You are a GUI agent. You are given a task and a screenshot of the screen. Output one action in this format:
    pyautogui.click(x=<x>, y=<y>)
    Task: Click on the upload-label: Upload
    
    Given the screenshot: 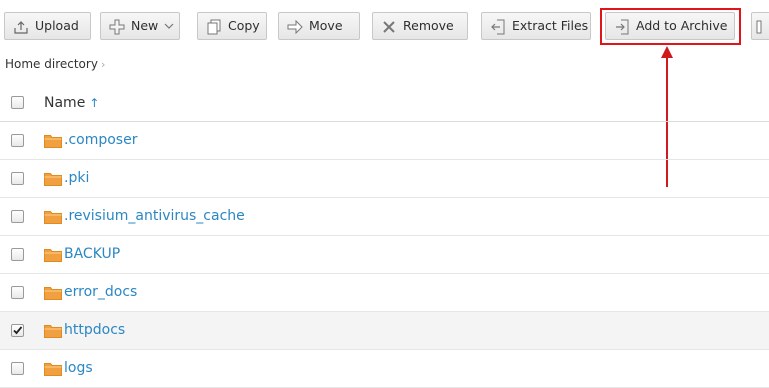 What is the action you would take?
    pyautogui.click(x=57, y=25)
    